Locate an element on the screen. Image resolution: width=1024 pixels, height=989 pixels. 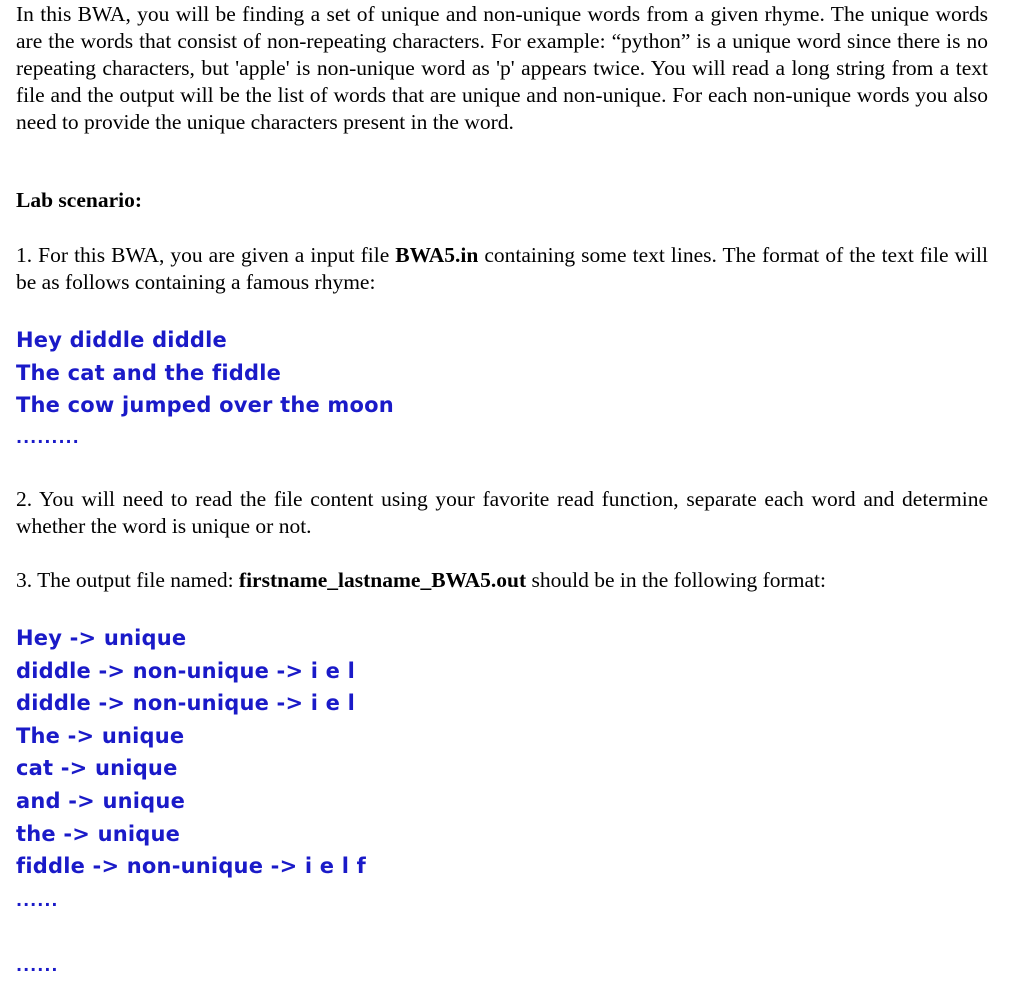
output-line: Hey -> unique is located at coordinates (101, 638).